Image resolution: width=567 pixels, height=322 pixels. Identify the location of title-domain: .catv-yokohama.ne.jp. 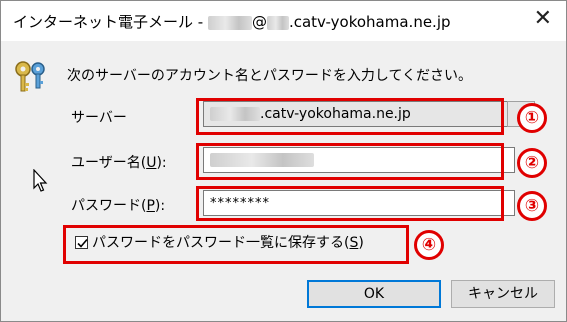
(369, 22).